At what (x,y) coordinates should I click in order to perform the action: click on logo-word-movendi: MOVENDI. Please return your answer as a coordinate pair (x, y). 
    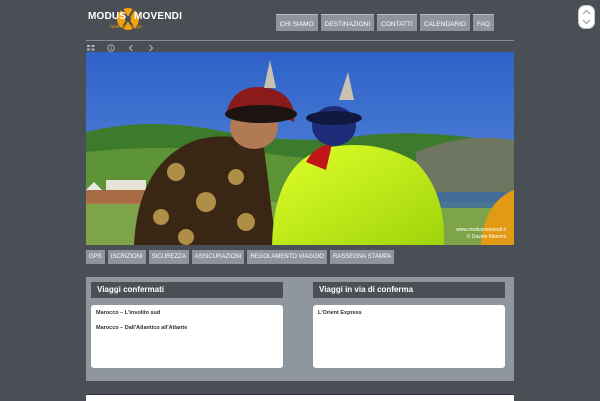
    Looking at the image, I should click on (158, 16).